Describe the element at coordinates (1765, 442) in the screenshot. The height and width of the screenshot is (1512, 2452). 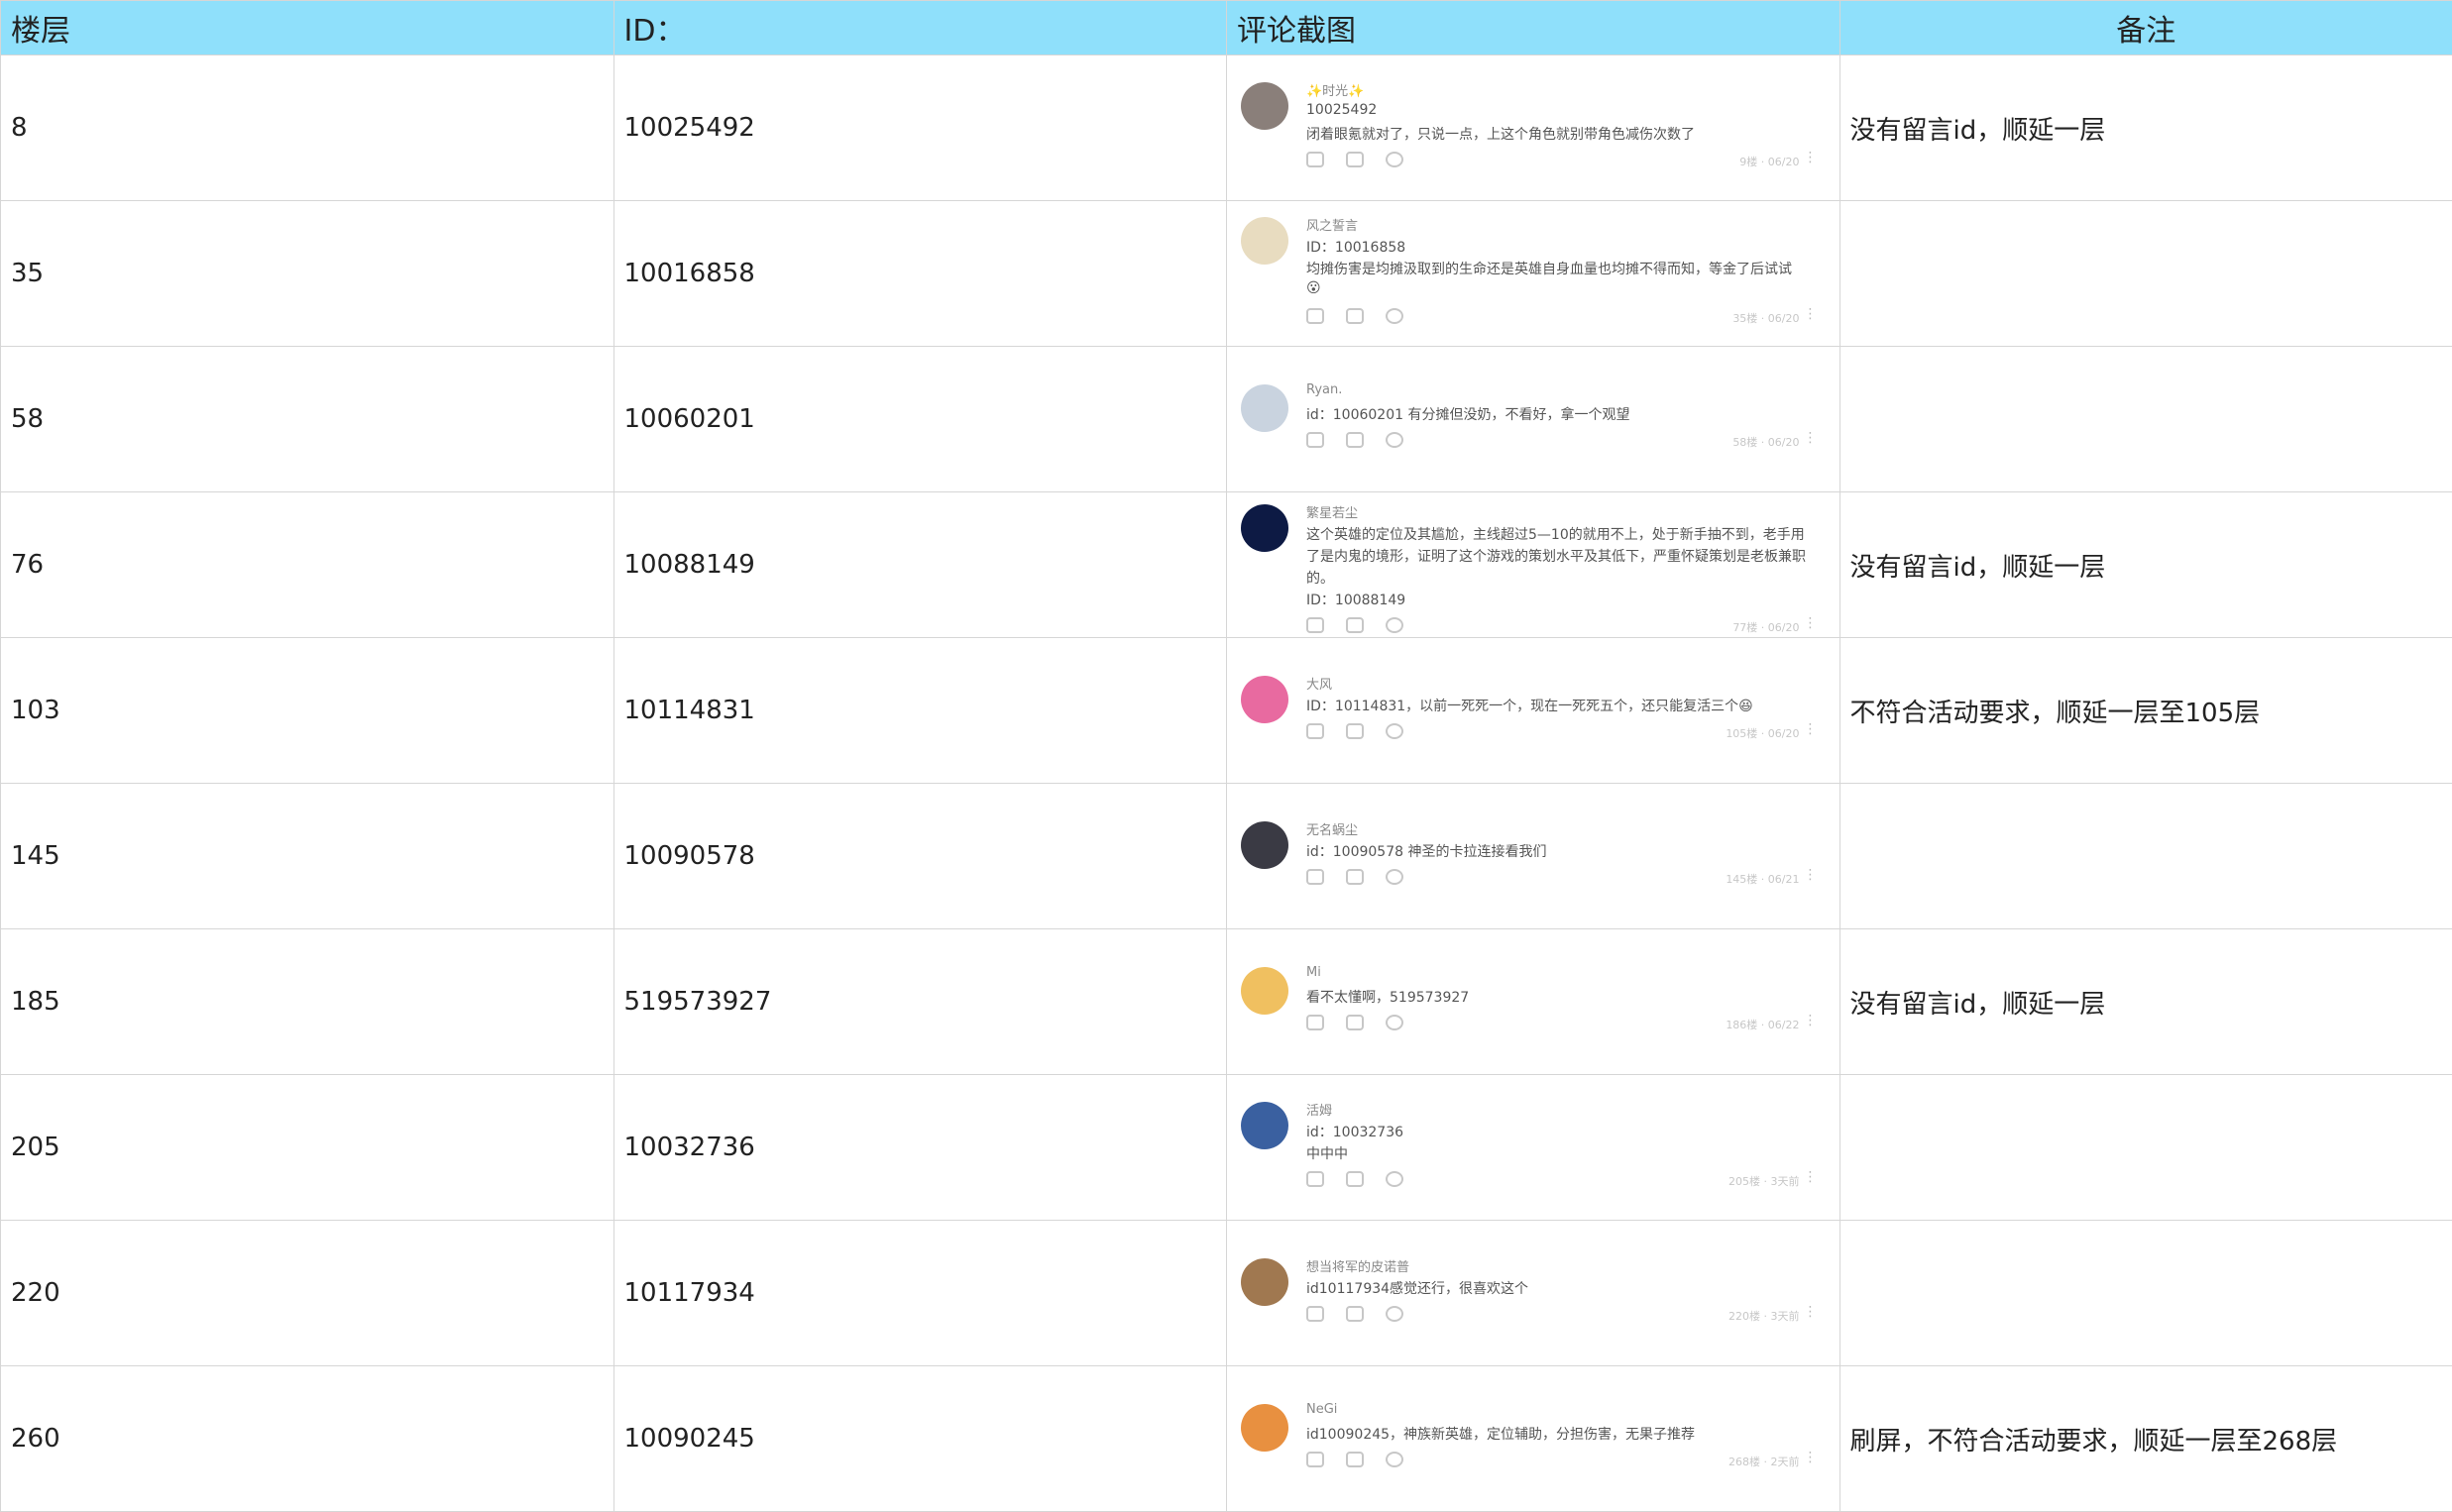
I see `comment-meta: 58楼 · 06/20` at that location.